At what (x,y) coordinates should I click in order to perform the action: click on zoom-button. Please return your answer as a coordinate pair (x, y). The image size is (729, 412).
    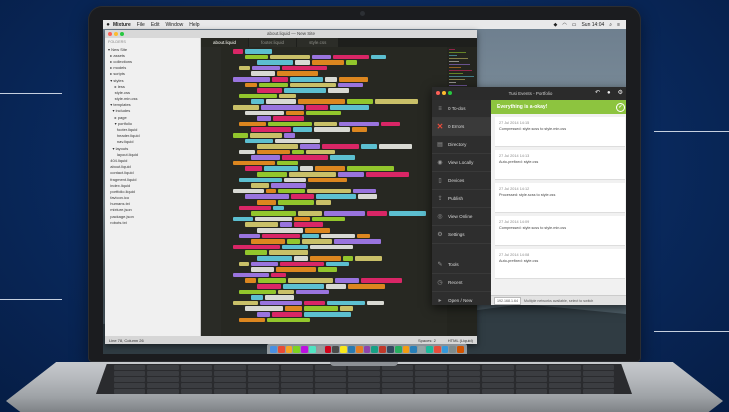
    Looking at the image, I should click on (122, 34).